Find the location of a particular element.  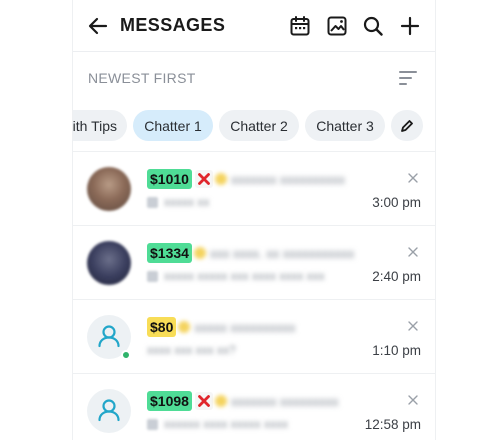

redacted-username: xxxxxxx xxxxxxxxxx is located at coordinates (288, 179).